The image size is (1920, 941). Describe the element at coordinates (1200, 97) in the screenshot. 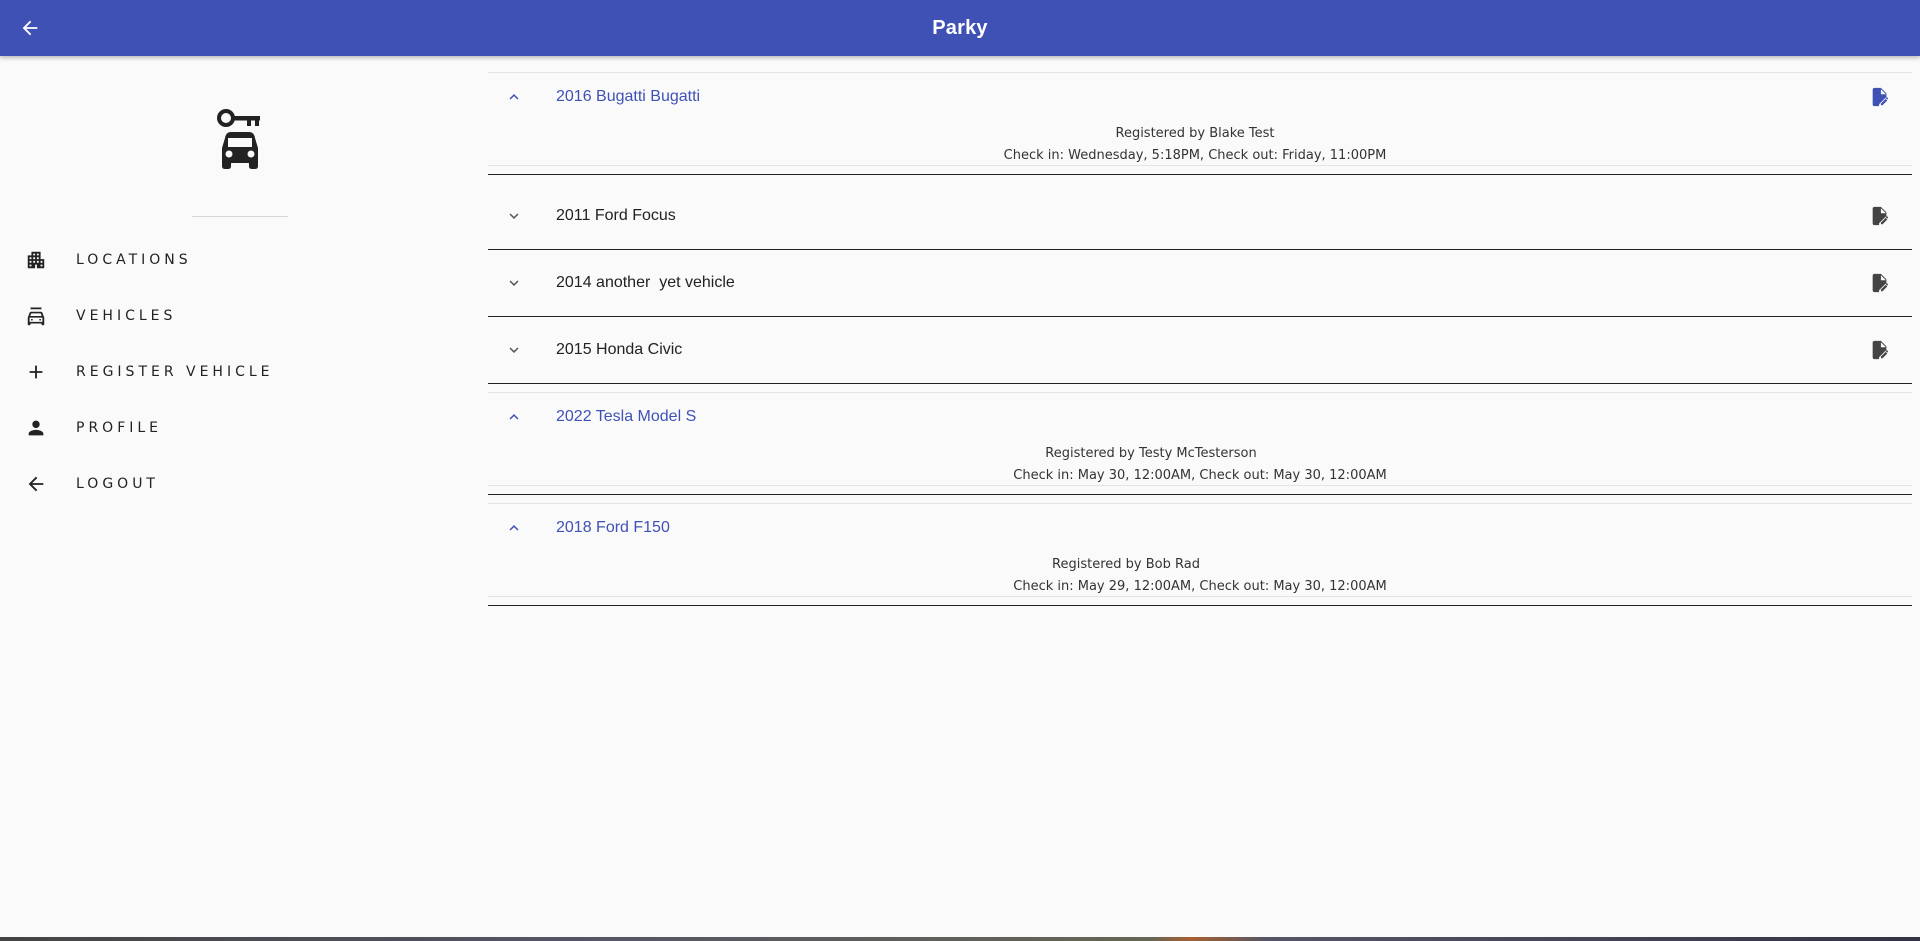

I see `vehicle-panel-header: 2016 Bugatti Bugatti` at that location.